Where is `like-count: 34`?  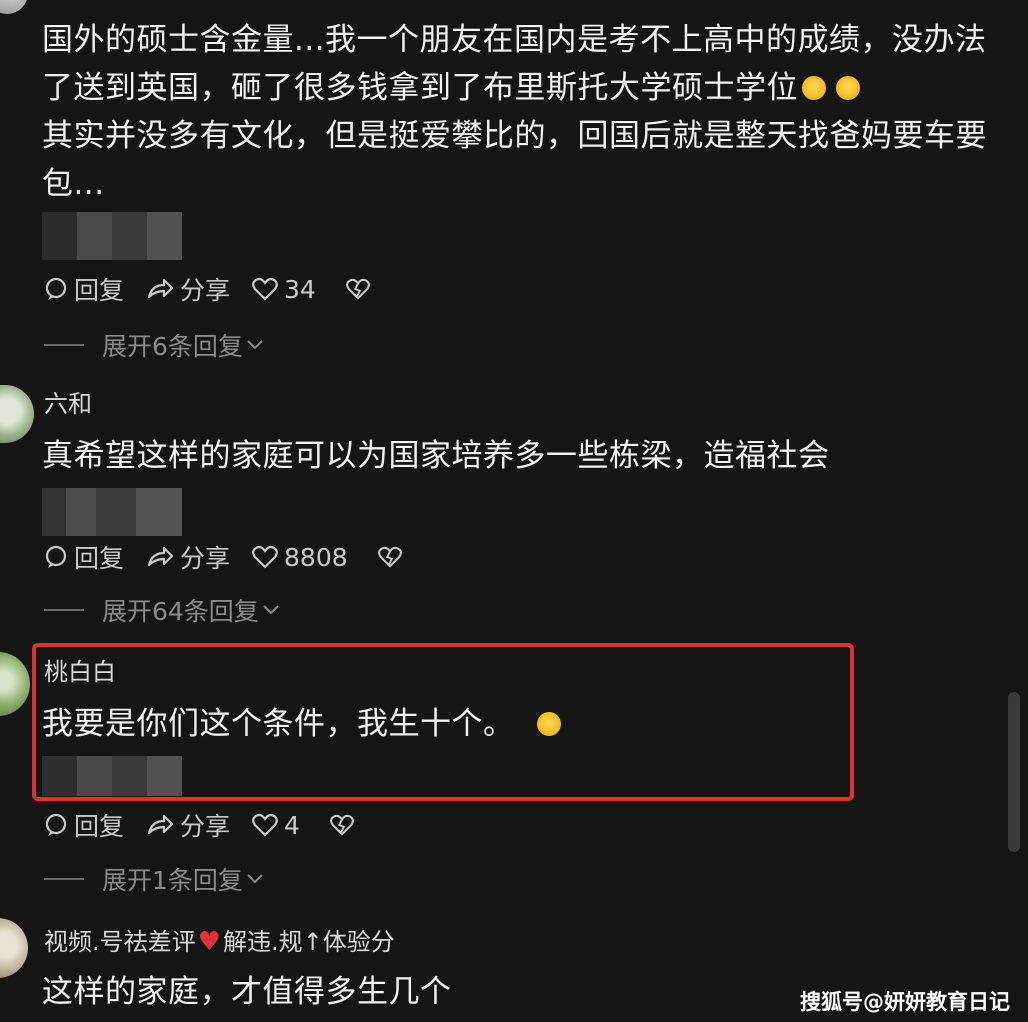
like-count: 34 is located at coordinates (300, 289).